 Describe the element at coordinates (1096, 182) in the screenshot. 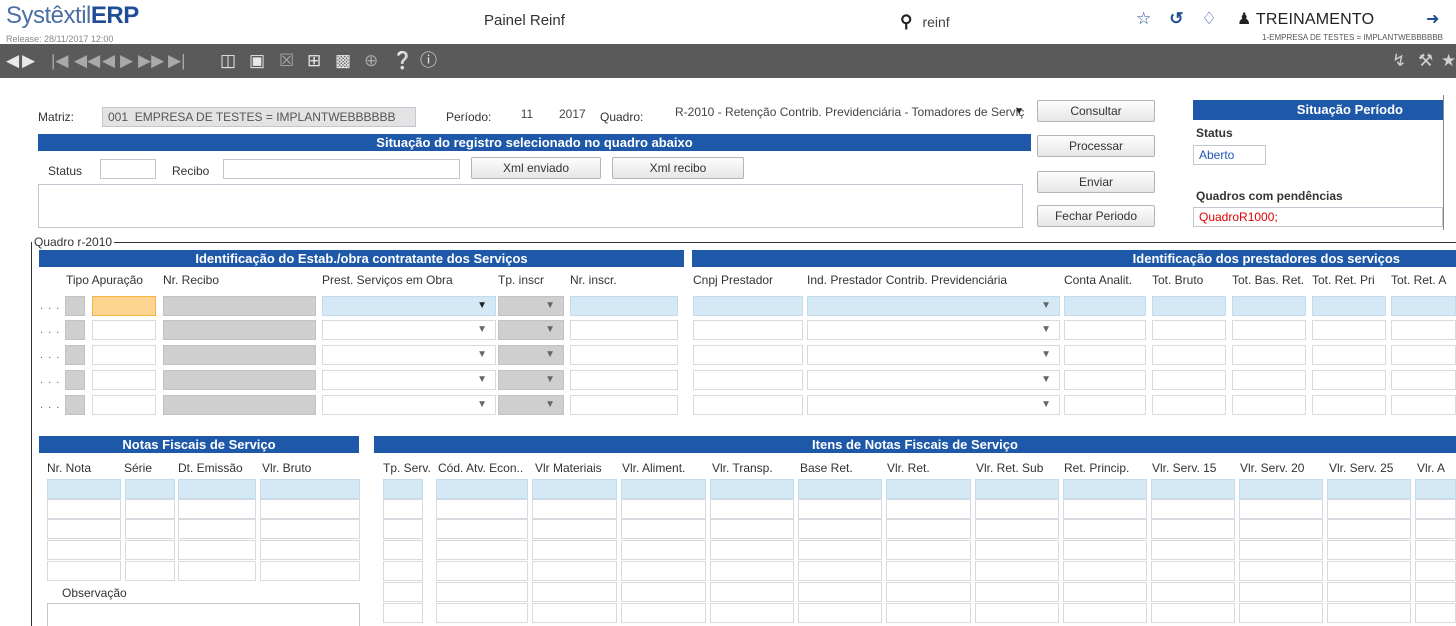

I see `enviar-button: Enviar` at that location.